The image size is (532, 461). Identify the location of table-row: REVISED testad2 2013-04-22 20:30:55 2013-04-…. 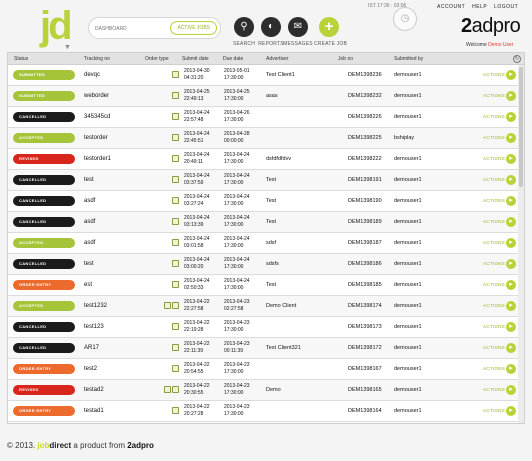
(263, 390).